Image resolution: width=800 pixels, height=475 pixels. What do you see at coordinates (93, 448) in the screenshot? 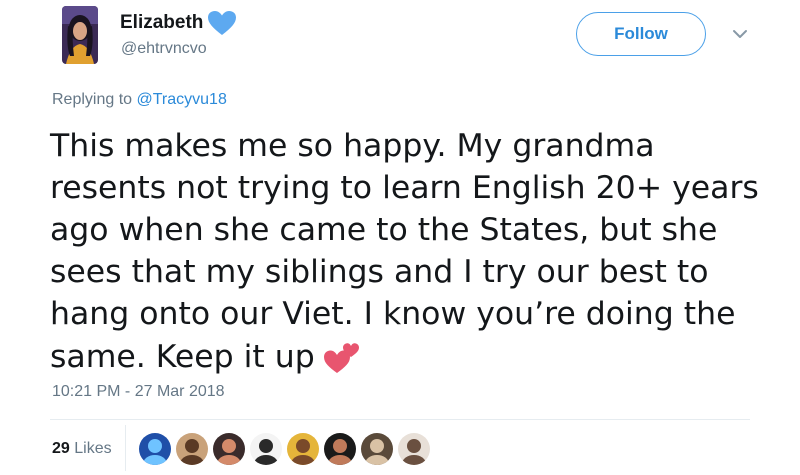
I see `likes-label: Likes` at bounding box center [93, 448].